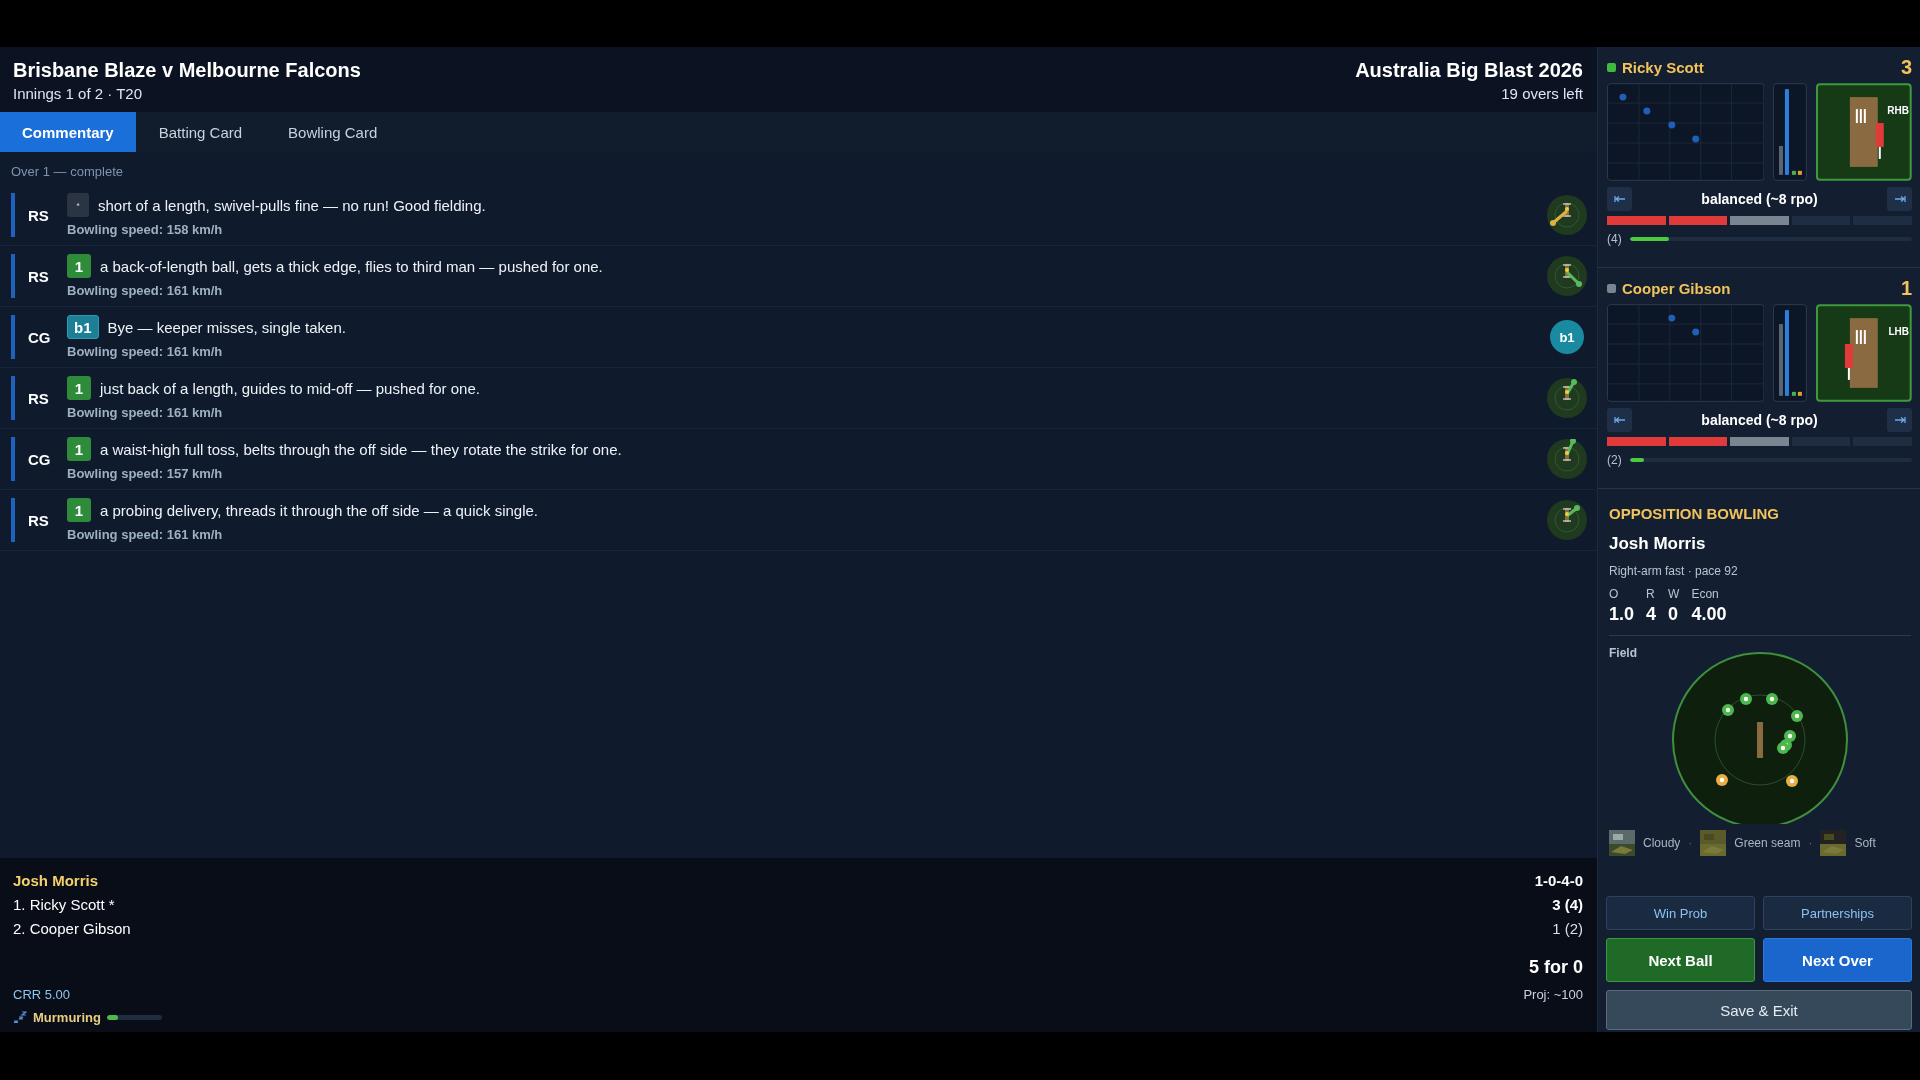  Describe the element at coordinates (1680, 960) in the screenshot. I see `next-ball-button: Next Ball` at that location.